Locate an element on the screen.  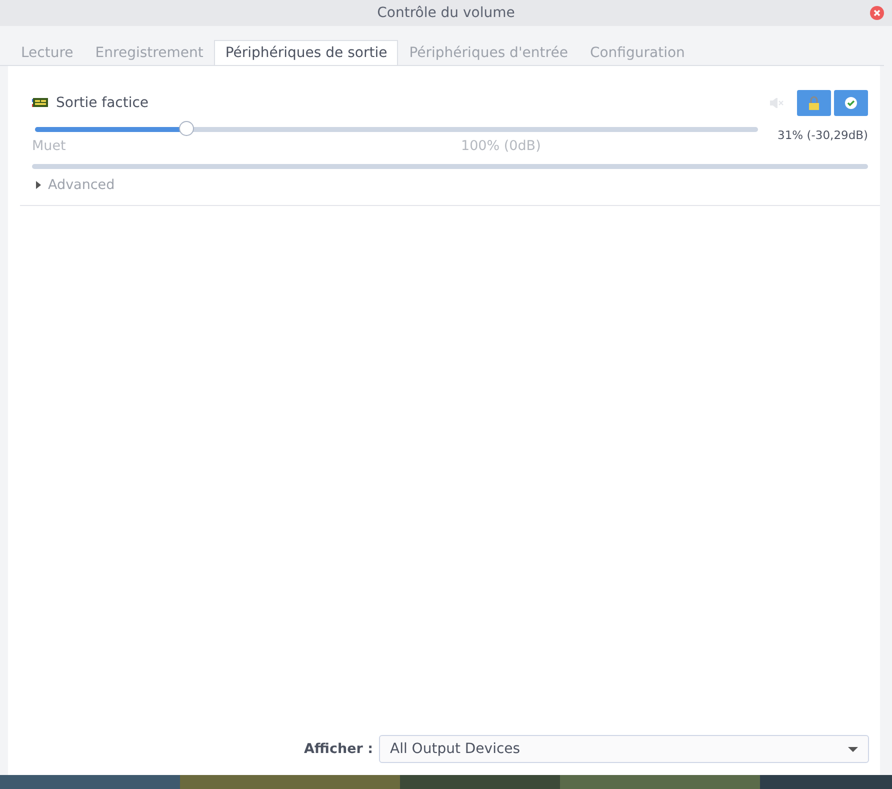
scale-label: 100% (0dB) is located at coordinates (501, 146).